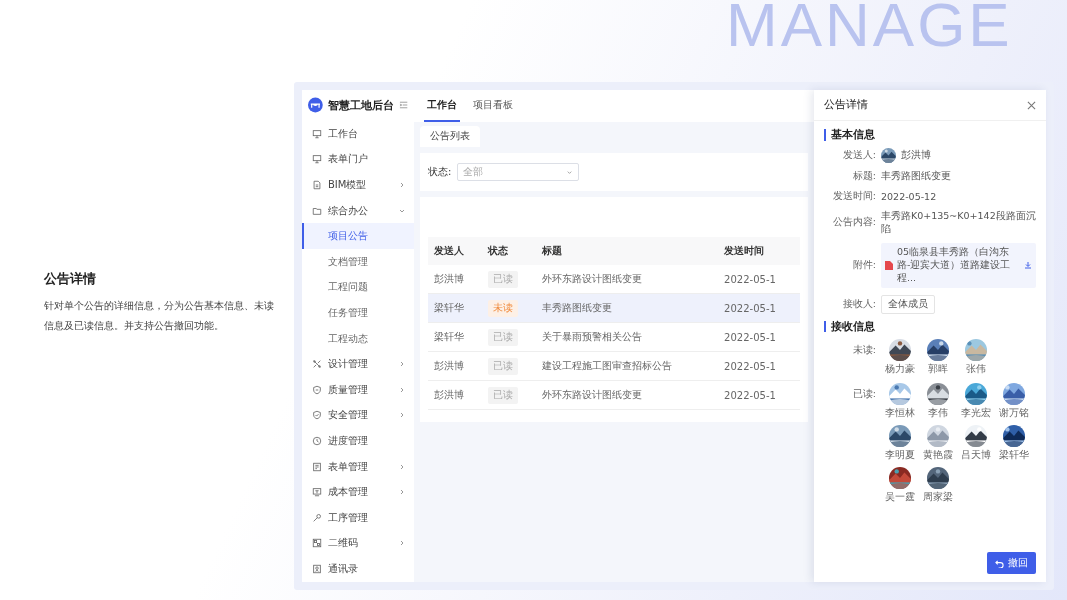 The height and width of the screenshot is (600, 1067). What do you see at coordinates (70, 279) in the screenshot?
I see `section-title: 公告详情` at bounding box center [70, 279].